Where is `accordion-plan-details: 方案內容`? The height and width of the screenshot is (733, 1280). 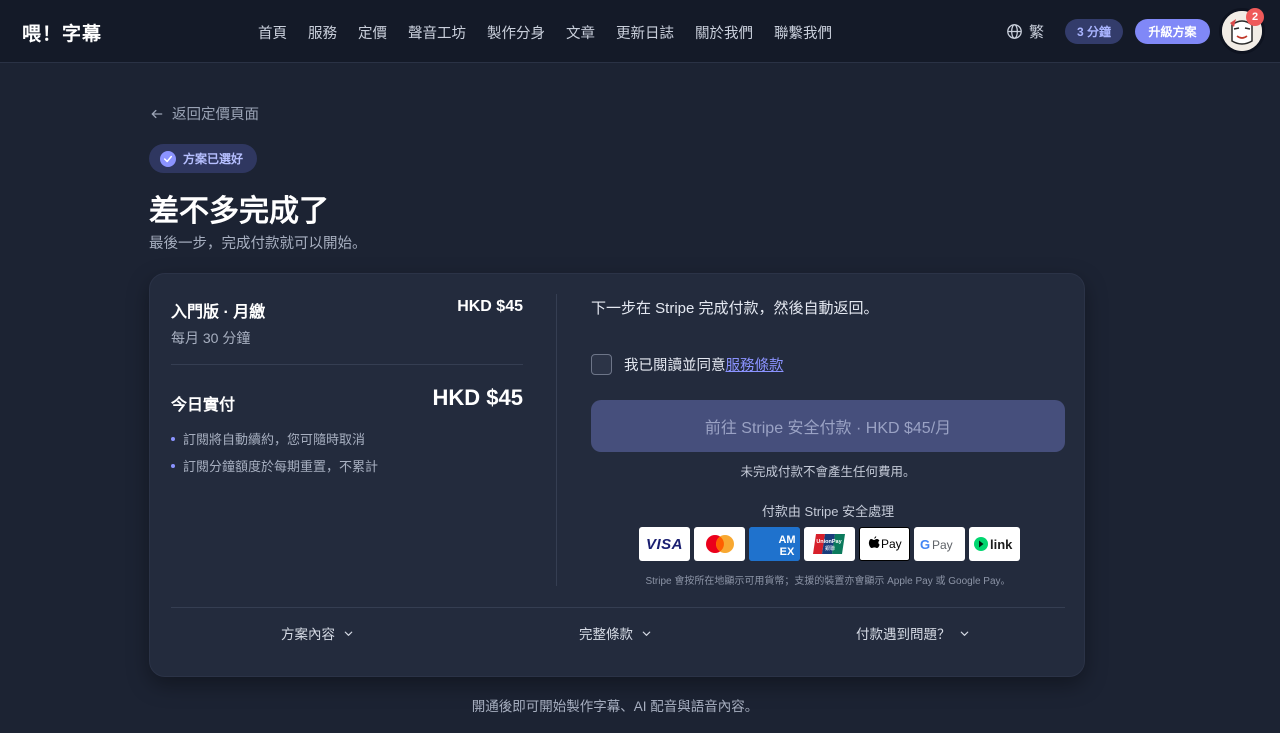 accordion-plan-details: 方案內容 is located at coordinates (317, 633).